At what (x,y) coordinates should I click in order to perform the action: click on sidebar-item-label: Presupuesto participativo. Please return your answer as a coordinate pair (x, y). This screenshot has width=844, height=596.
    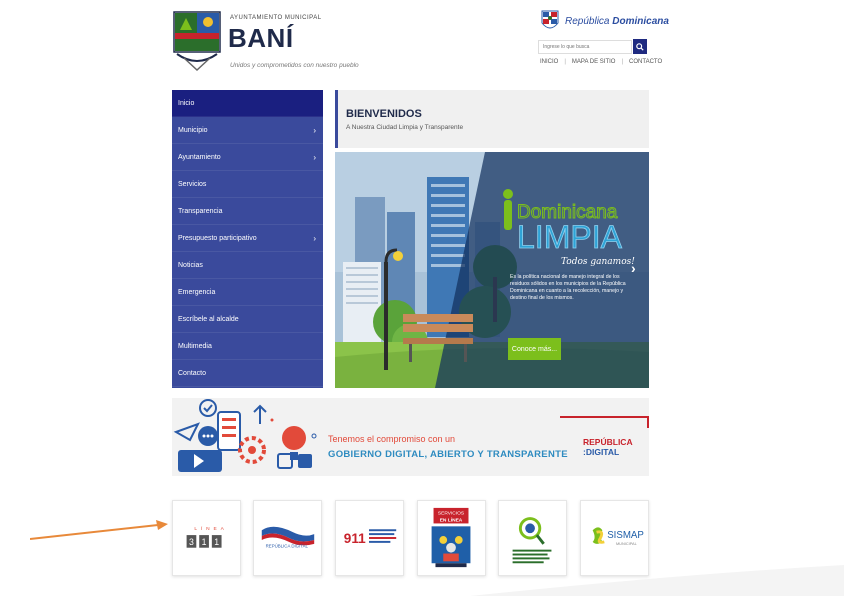
    Looking at the image, I should click on (217, 238).